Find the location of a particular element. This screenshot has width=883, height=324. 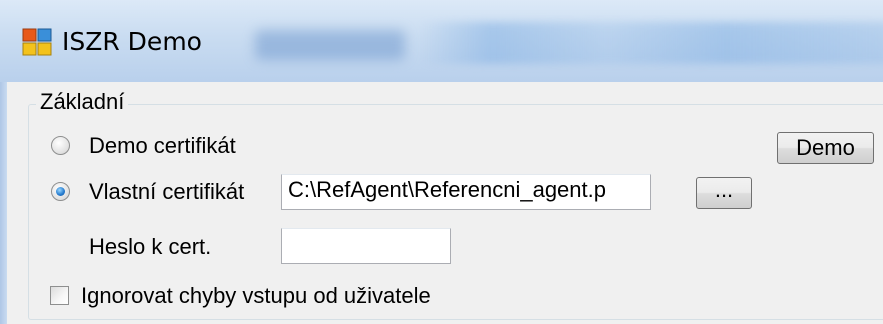

ignore-errors-label: Ignorovat chyby vstupu od uživatele is located at coordinates (256, 296).